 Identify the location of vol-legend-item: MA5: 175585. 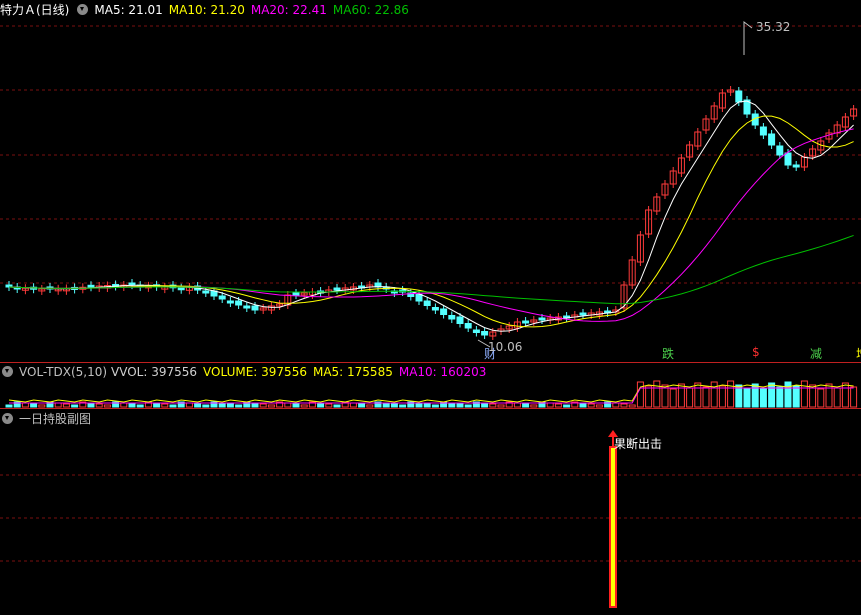
(352, 372).